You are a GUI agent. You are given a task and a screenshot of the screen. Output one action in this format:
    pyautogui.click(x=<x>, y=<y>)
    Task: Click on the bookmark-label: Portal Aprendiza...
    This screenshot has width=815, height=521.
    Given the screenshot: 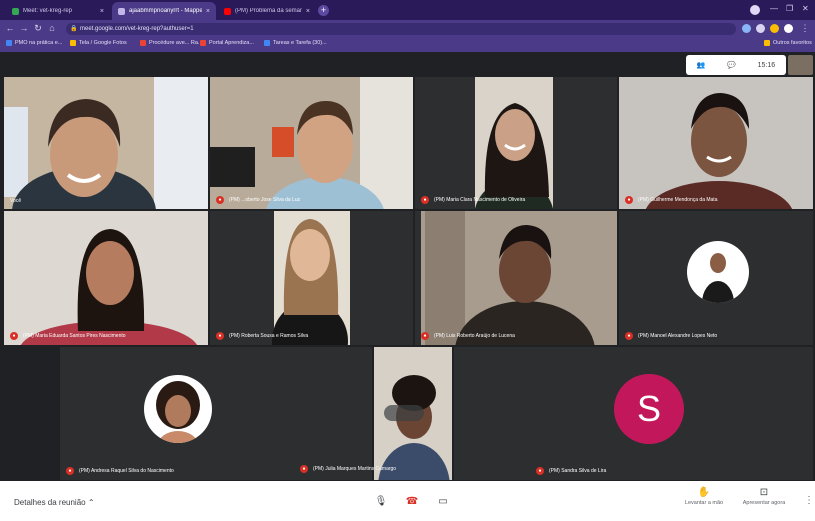 What is the action you would take?
    pyautogui.click(x=231, y=43)
    